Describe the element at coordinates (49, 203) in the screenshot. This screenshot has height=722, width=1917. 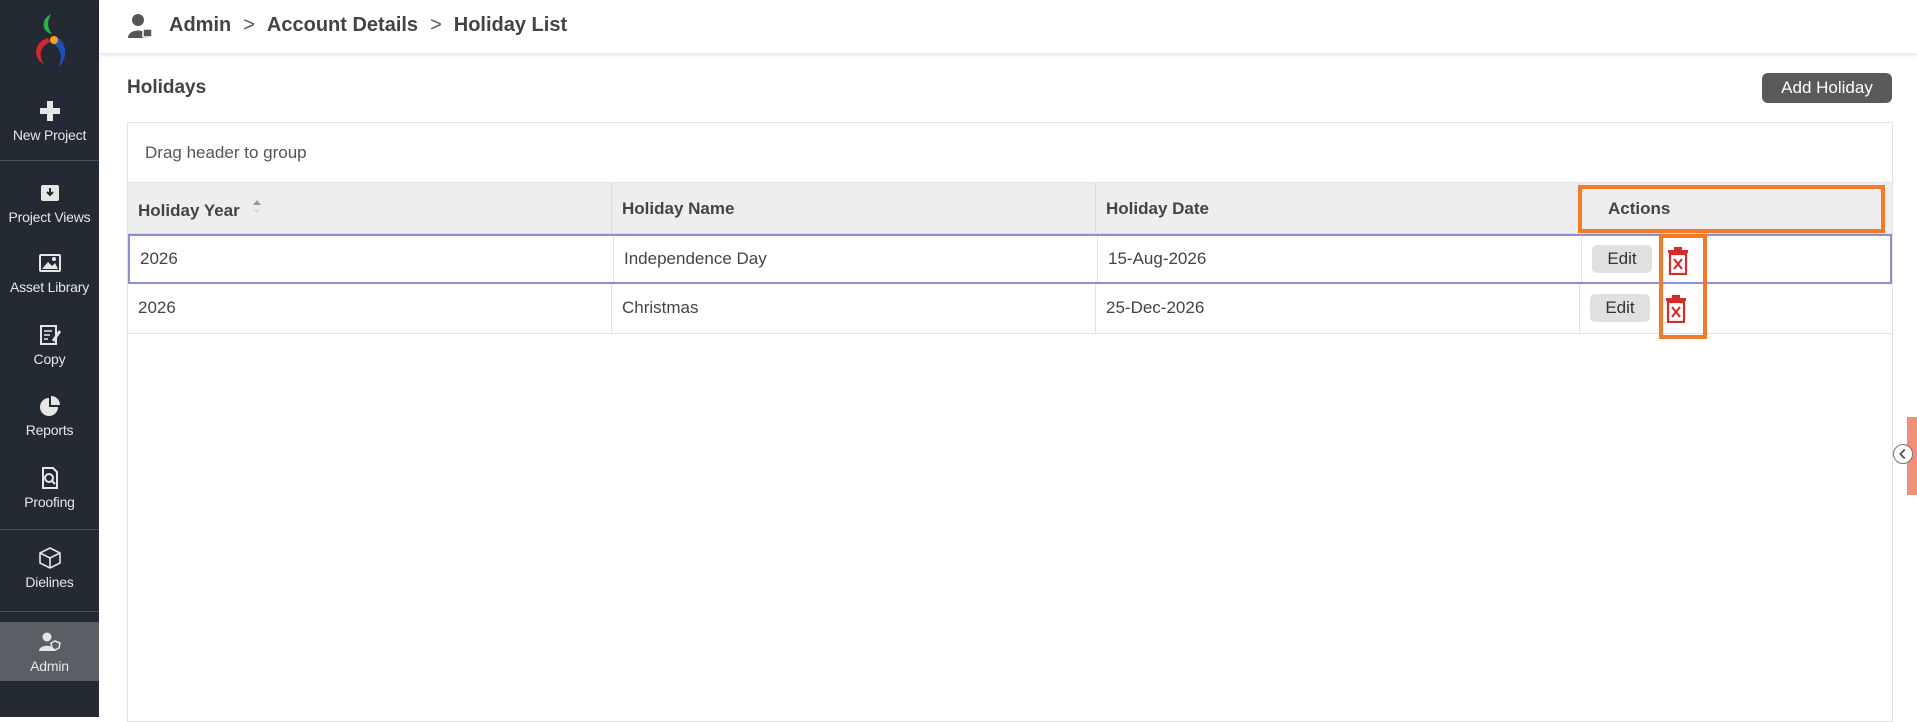
I see `sidebar-item-project-views: Project Views` at that location.